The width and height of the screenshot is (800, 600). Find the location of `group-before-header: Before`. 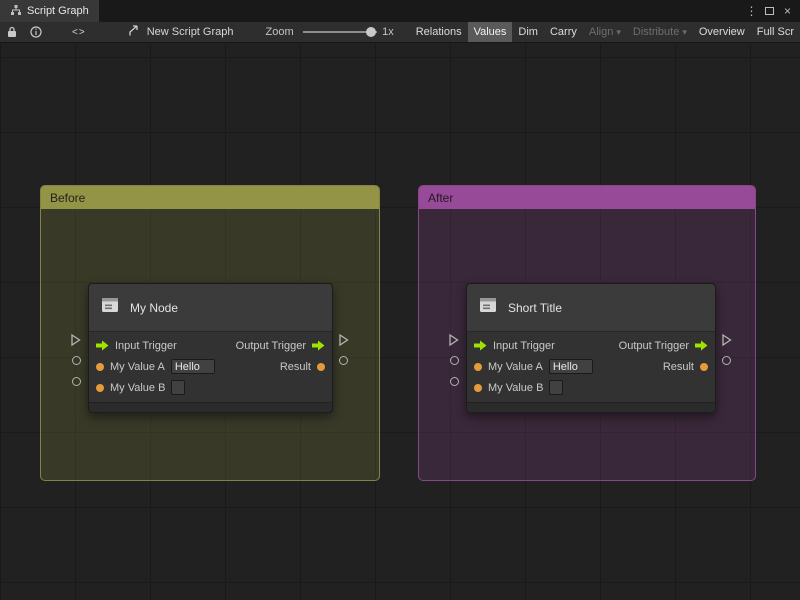

group-before-header: Before is located at coordinates (210, 197).